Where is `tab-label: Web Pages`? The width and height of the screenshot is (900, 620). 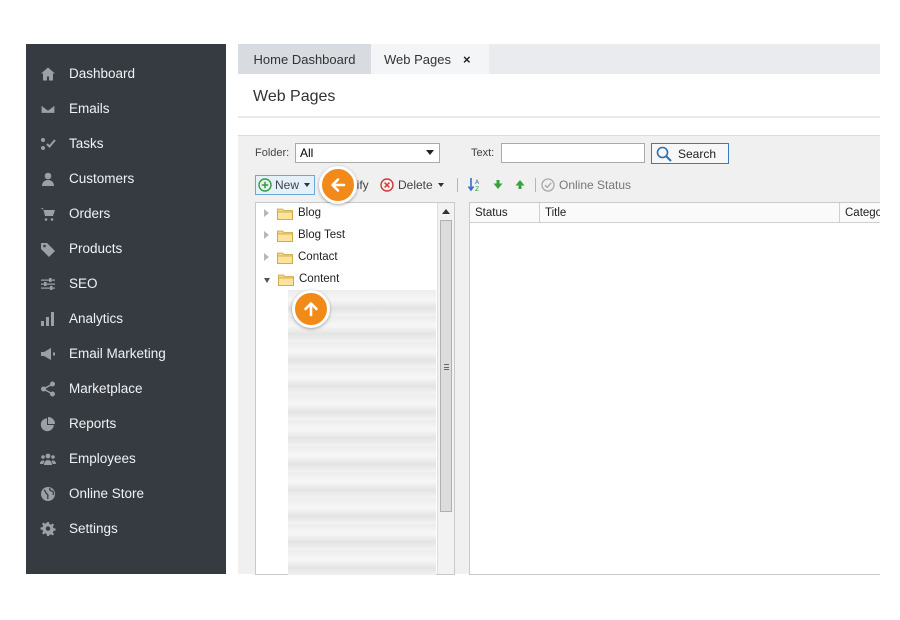 tab-label: Web Pages is located at coordinates (417, 59).